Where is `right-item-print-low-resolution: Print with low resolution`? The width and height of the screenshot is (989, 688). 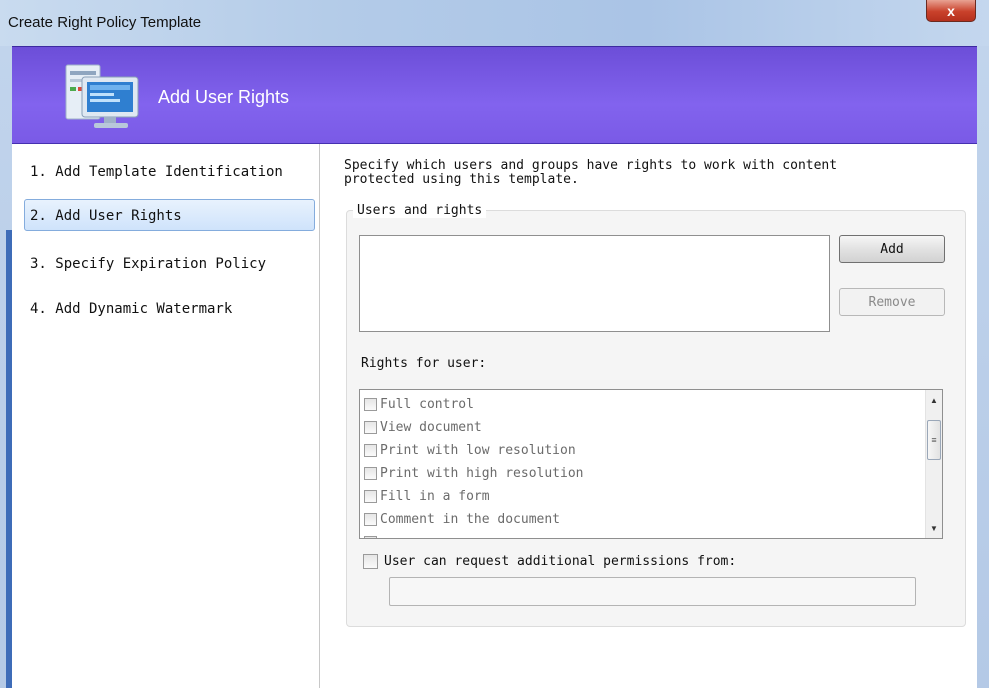 right-item-print-low-resolution: Print with low resolution is located at coordinates (634, 450).